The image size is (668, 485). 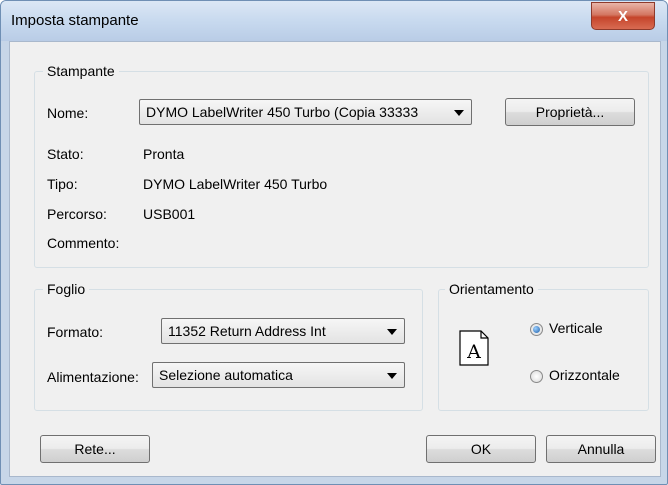 I want to click on type-value: DYMO LabelWriter 450 Turbo, so click(x=235, y=184).